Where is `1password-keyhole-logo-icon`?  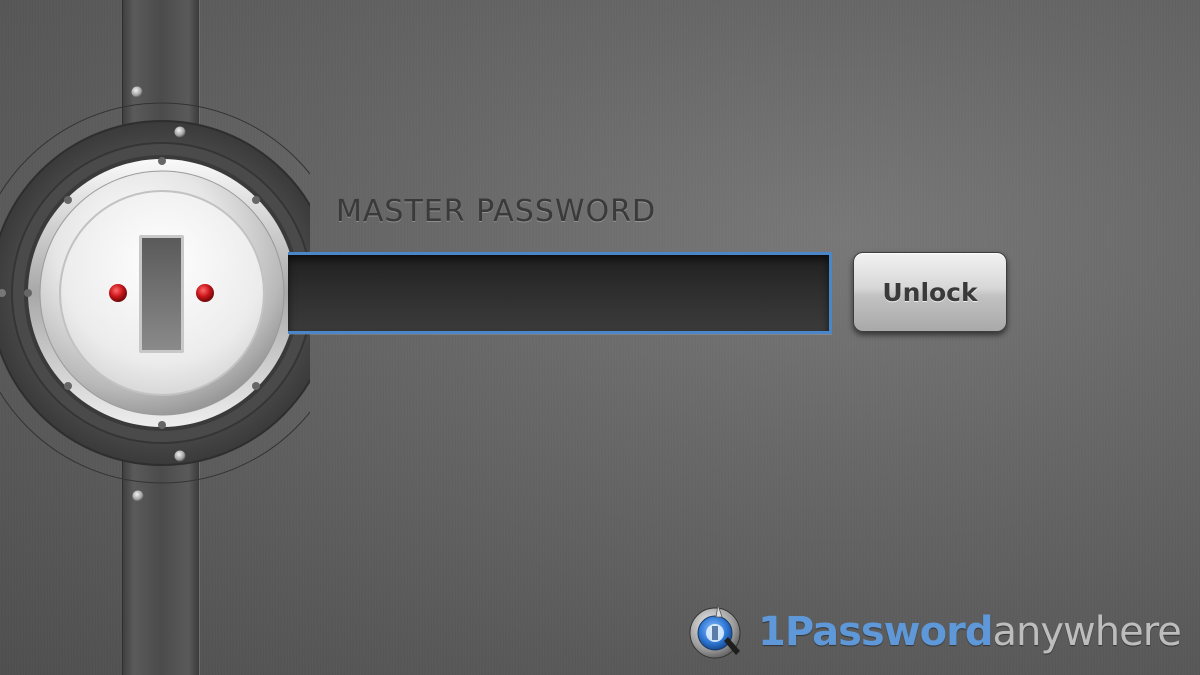
1password-keyhole-logo-icon is located at coordinates (715, 631).